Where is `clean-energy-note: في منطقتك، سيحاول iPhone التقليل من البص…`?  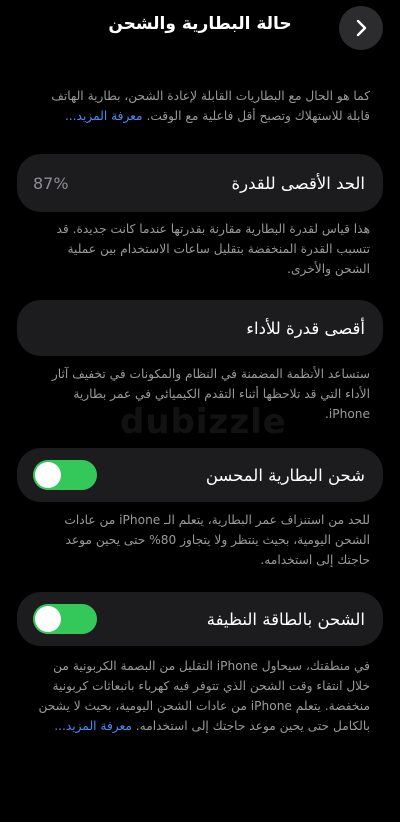
clean-energy-note: في منطقتك، سيحاول iPhone التقليل من البص… is located at coordinates (200, 696).